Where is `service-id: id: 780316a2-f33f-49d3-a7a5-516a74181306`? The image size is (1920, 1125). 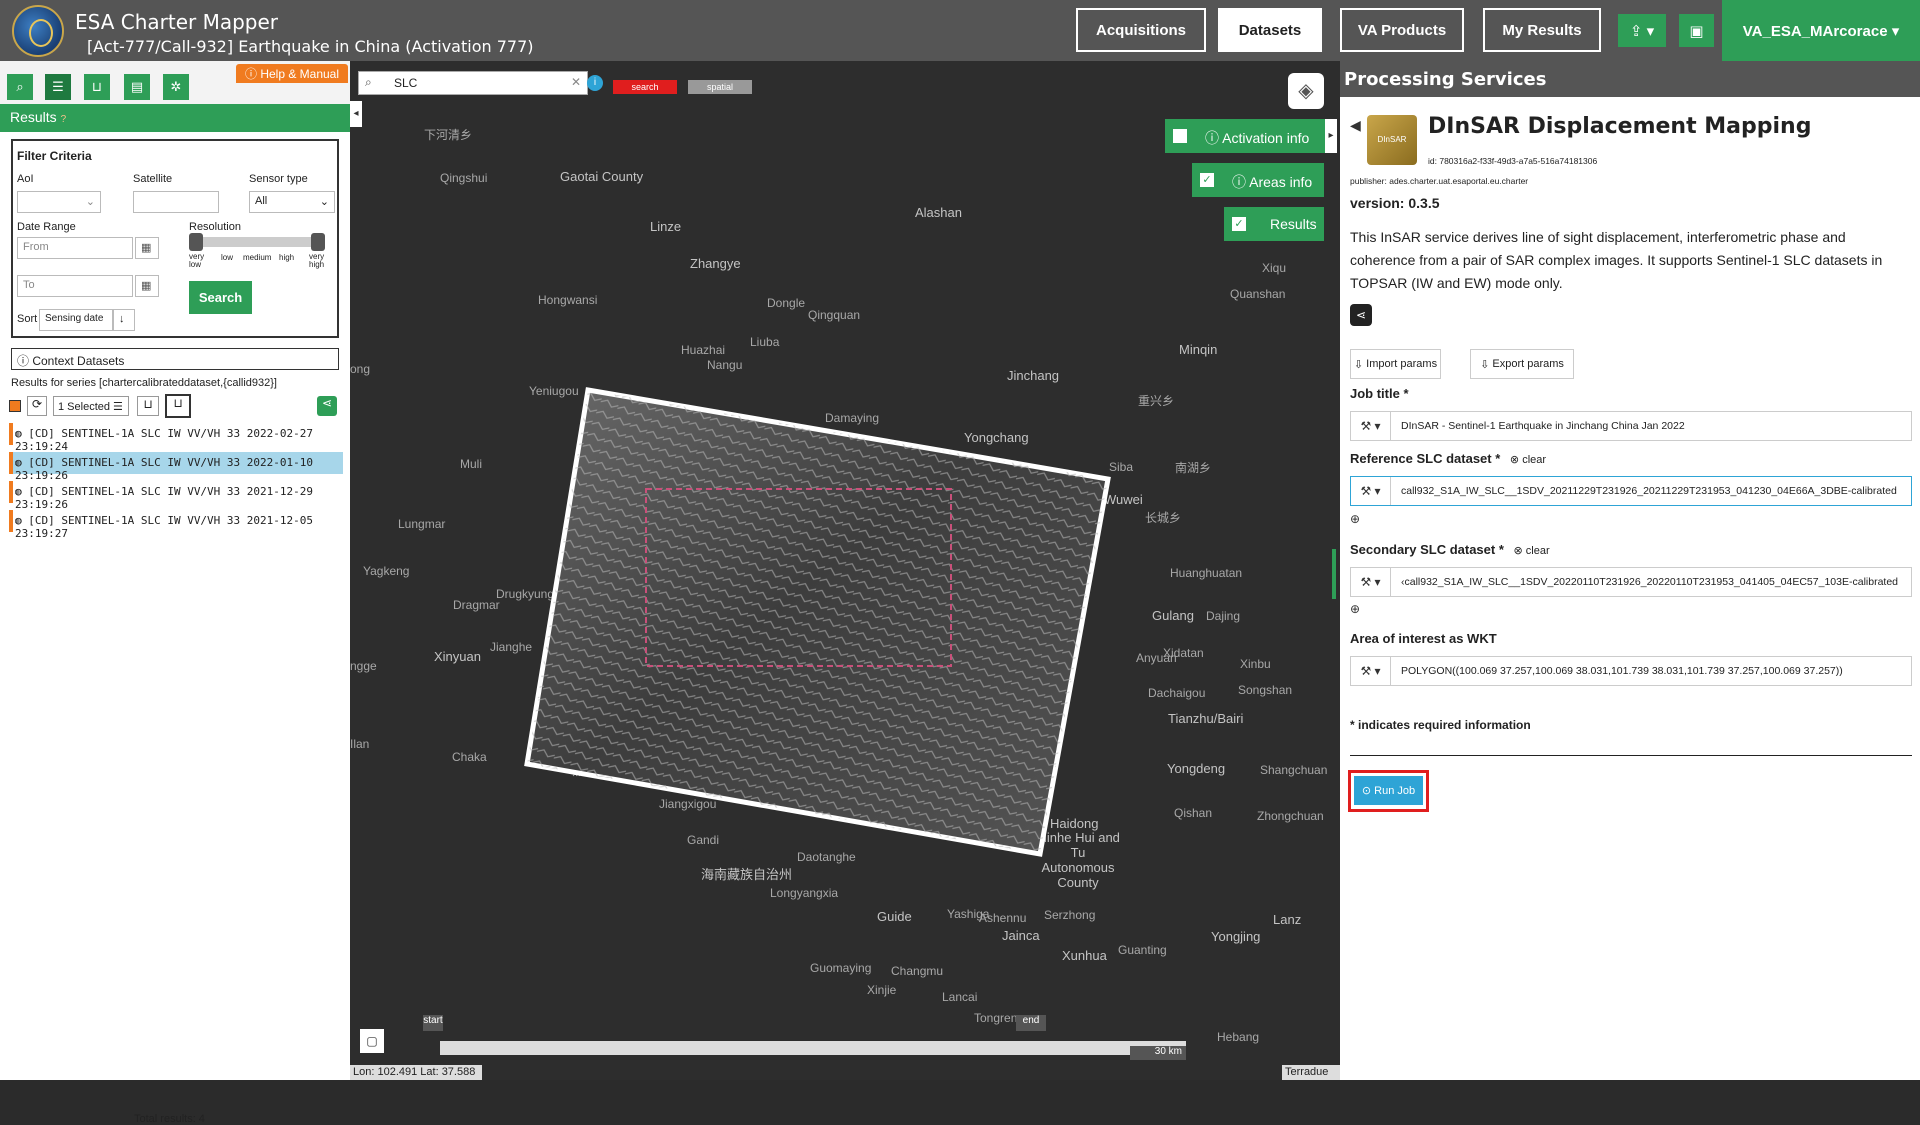 service-id: id: 780316a2-f33f-49d3-a7a5-516a74181306 is located at coordinates (1513, 161).